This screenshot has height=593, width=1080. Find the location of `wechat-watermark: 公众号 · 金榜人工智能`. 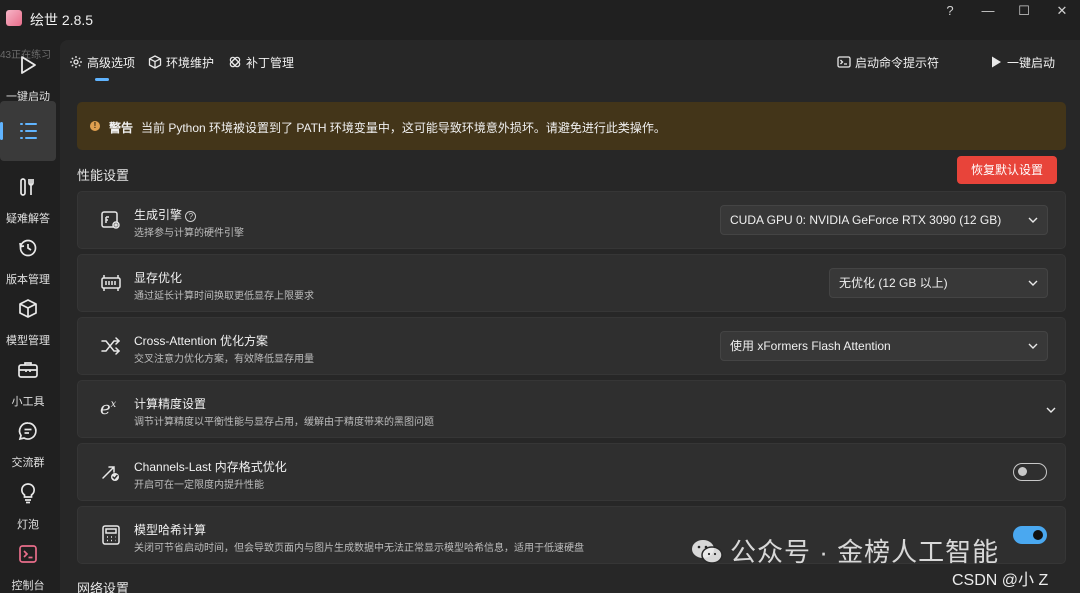

wechat-watermark: 公众号 · 金榜人工智能 is located at coordinates (844, 550).